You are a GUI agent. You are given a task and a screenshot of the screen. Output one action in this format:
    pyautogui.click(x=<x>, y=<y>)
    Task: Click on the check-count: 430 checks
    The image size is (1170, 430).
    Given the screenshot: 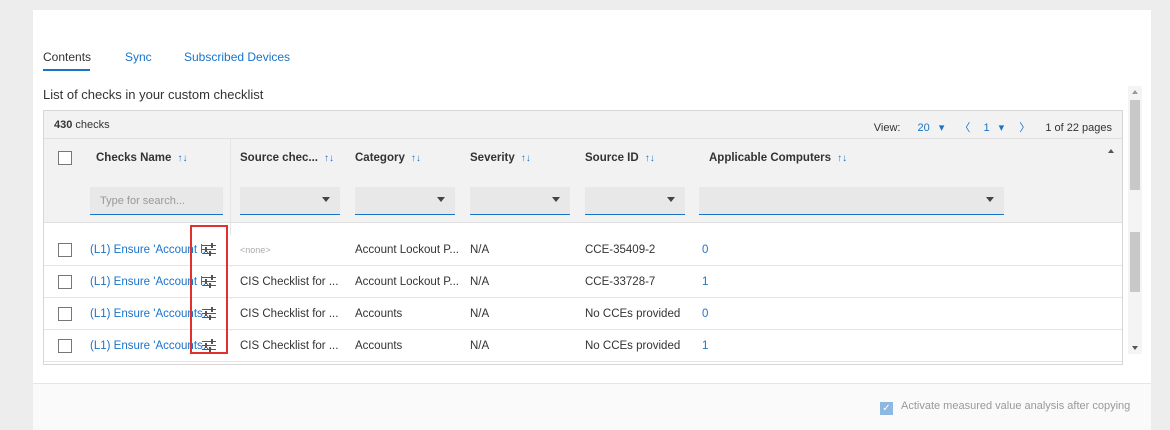 What is the action you would take?
    pyautogui.click(x=82, y=125)
    